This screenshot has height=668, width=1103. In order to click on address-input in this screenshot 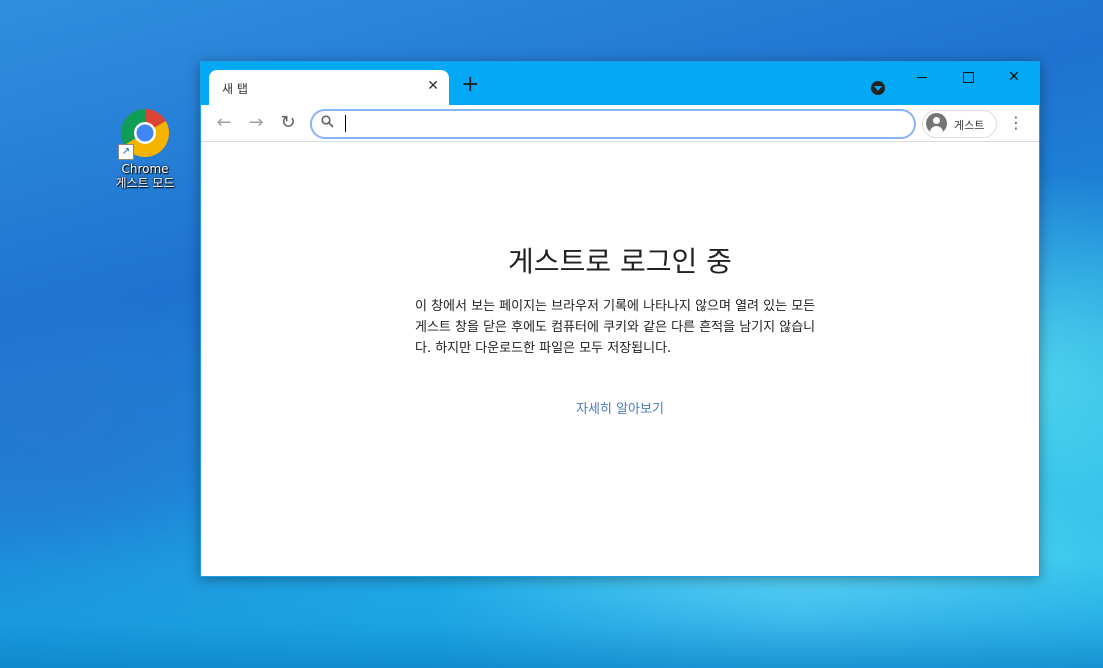, I will do `click(616, 125)`.